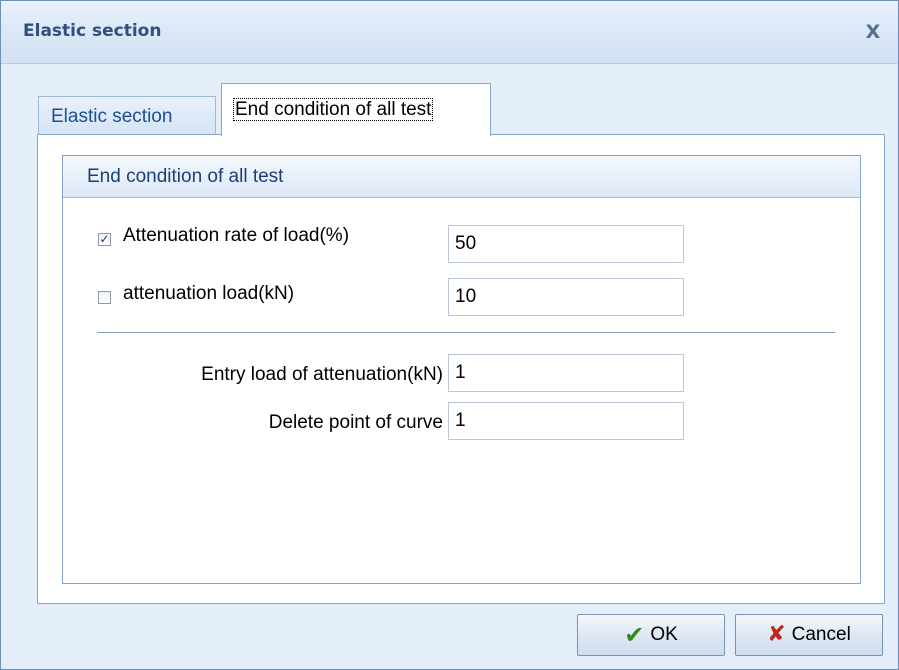 The width and height of the screenshot is (899, 670). I want to click on checkmark-icon: ✔, so click(634, 635).